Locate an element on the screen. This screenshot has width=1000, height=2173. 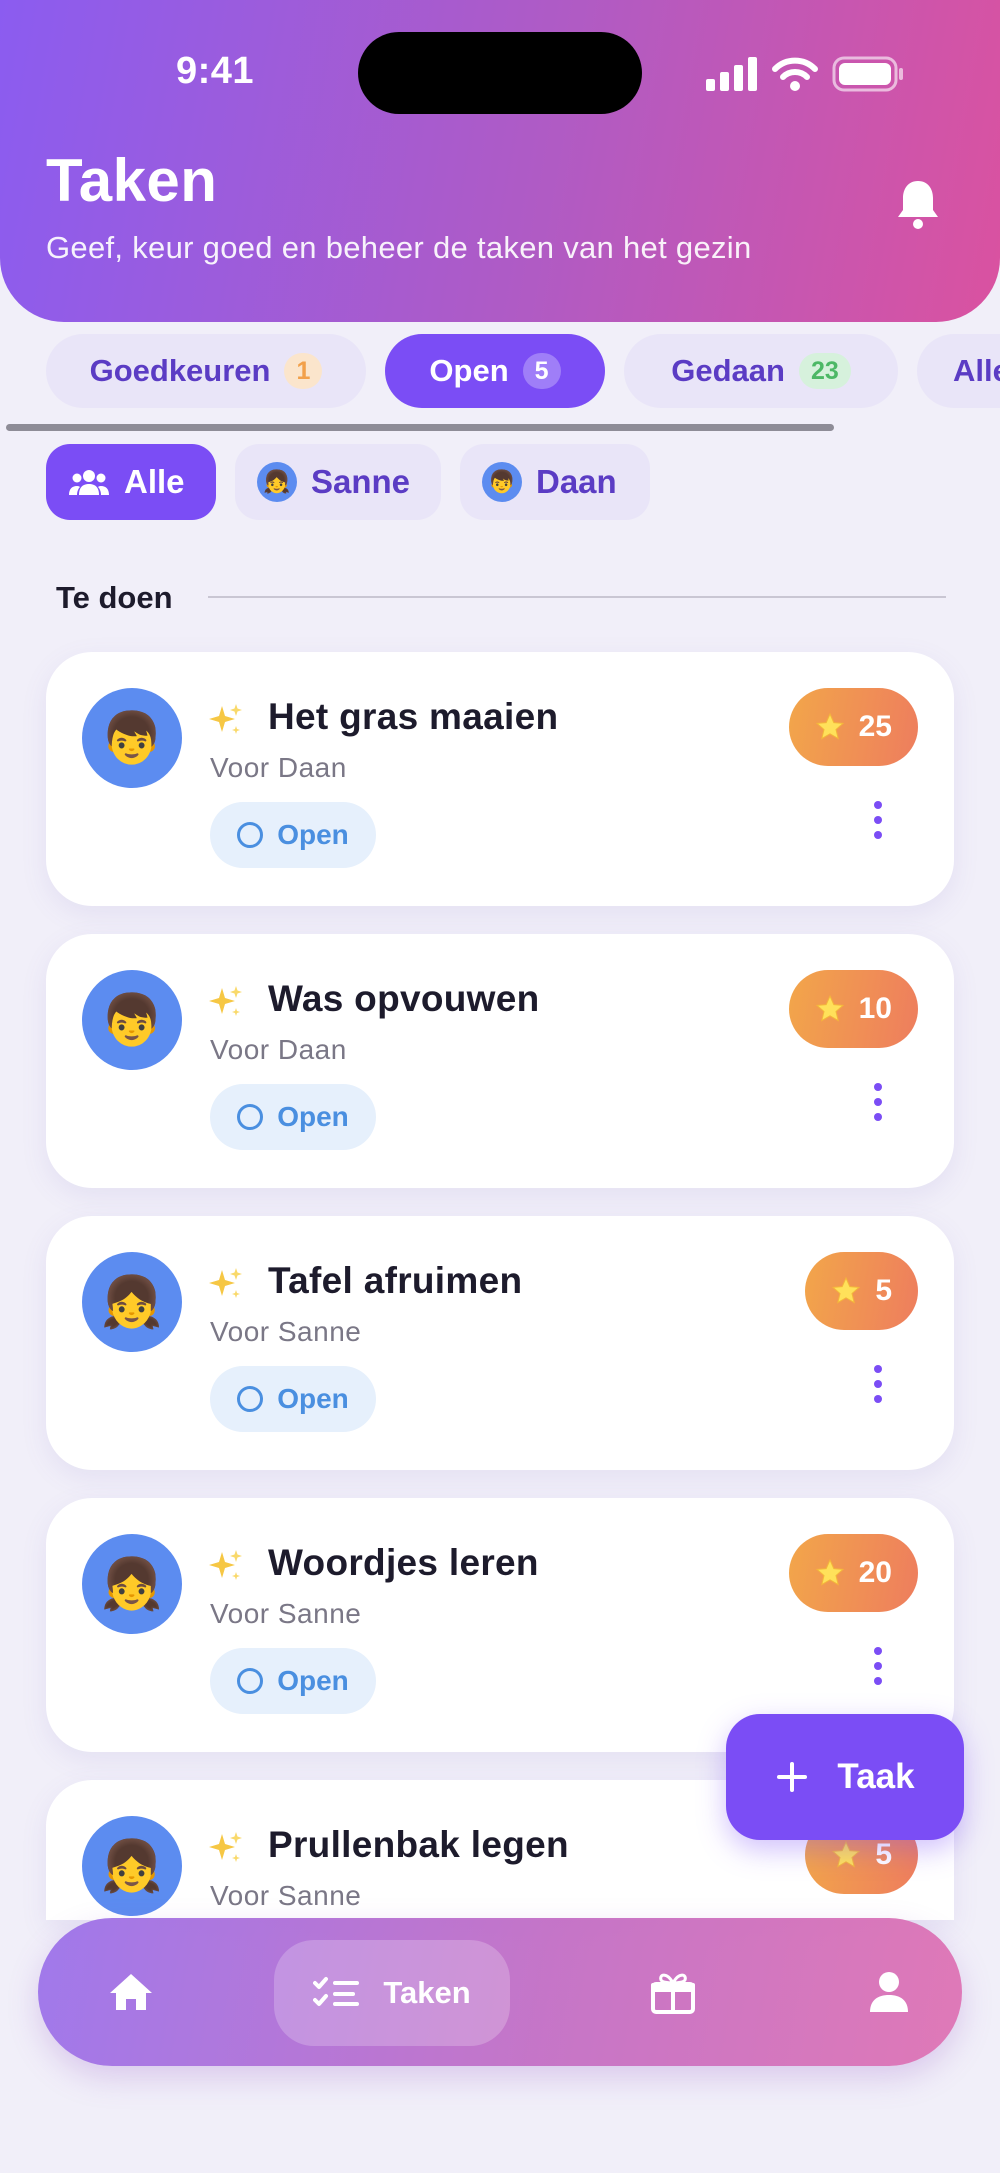
cellular-signal-icon is located at coordinates (731, 74).